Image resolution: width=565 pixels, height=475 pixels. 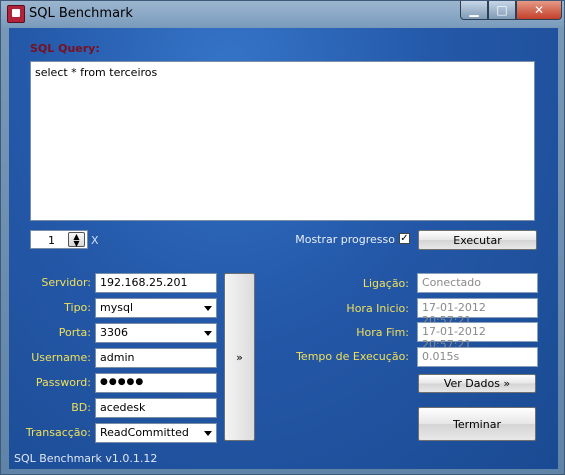 I want to click on server-input: 192.168.25.201, so click(x=156, y=283).